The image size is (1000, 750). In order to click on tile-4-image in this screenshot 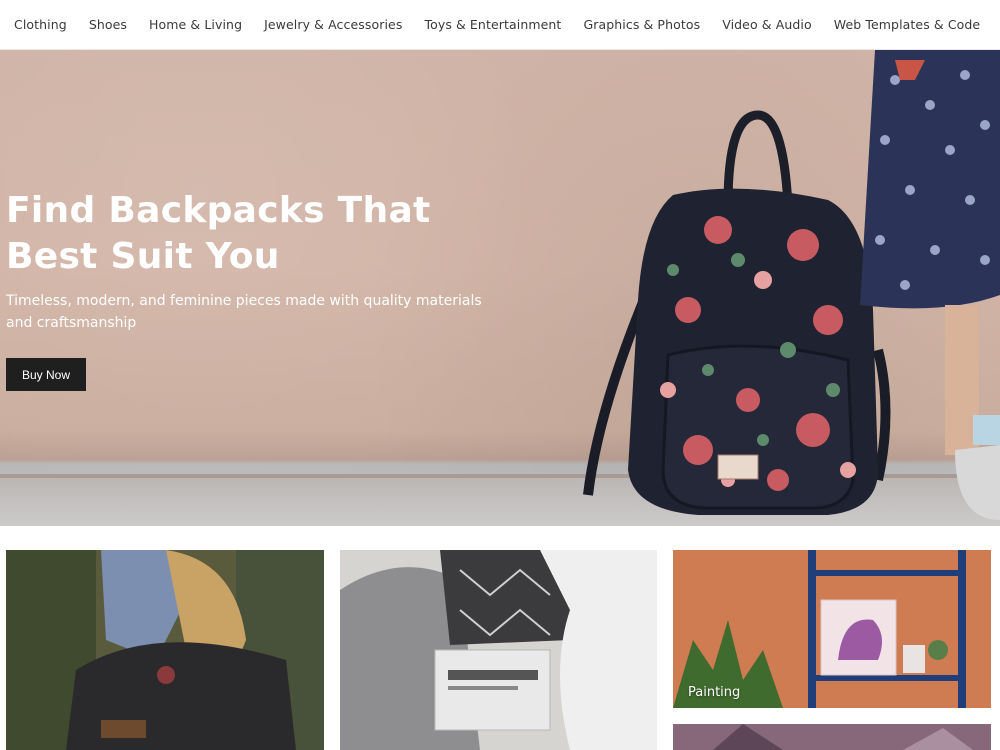, I will do `click(832, 737)`.